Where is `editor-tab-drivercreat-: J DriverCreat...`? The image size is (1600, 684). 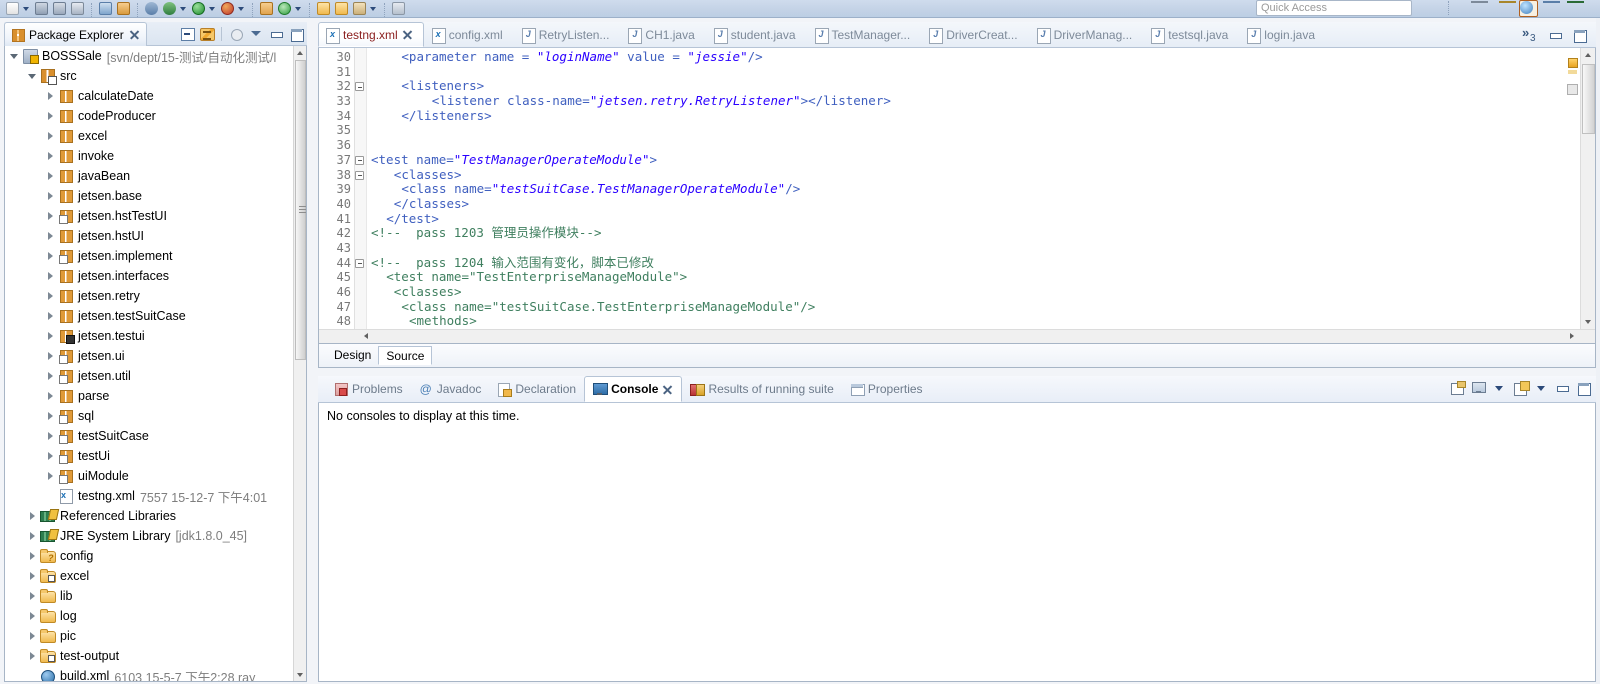 editor-tab-drivercreat-: J DriverCreat... is located at coordinates (974, 34).